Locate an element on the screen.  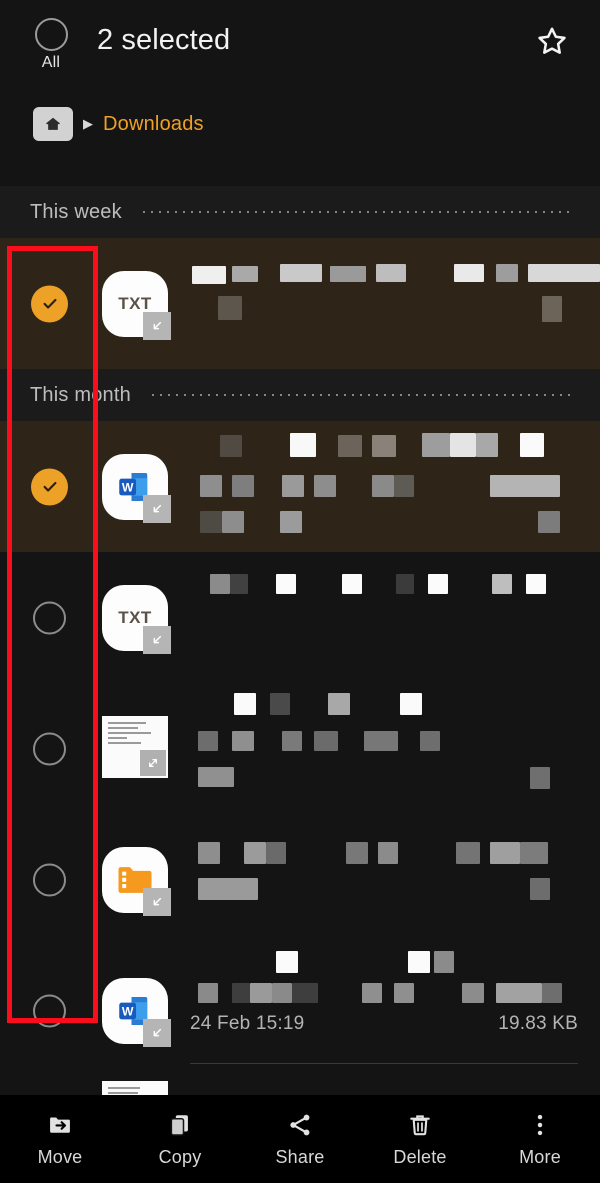
copy-button: Copy is located at coordinates (180, 1139).